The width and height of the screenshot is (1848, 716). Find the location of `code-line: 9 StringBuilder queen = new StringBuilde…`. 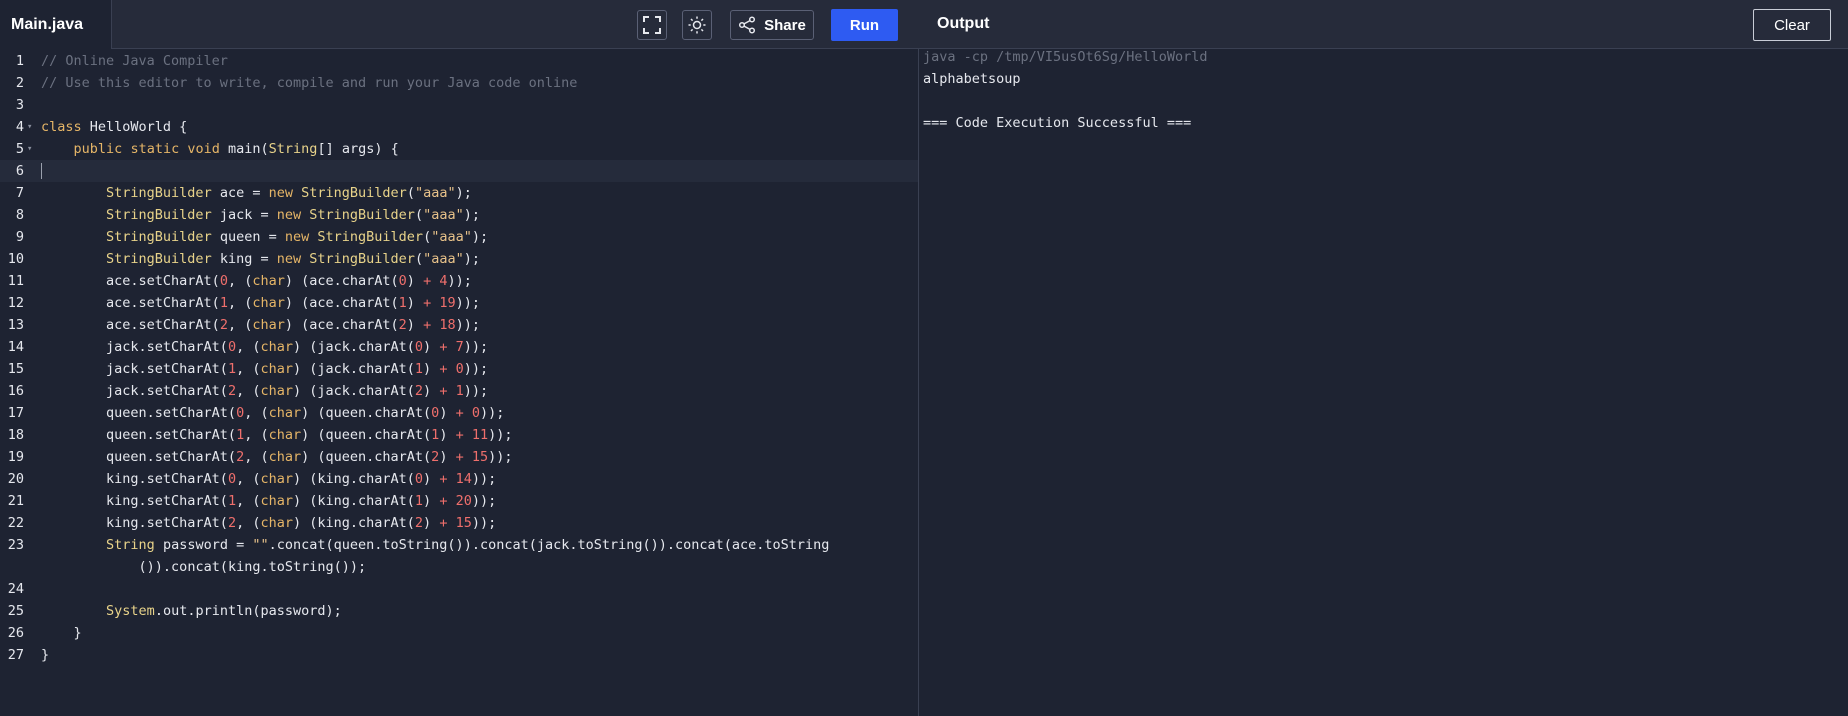

code-line: 9 StringBuilder queen = new StringBuilde… is located at coordinates (459, 237).